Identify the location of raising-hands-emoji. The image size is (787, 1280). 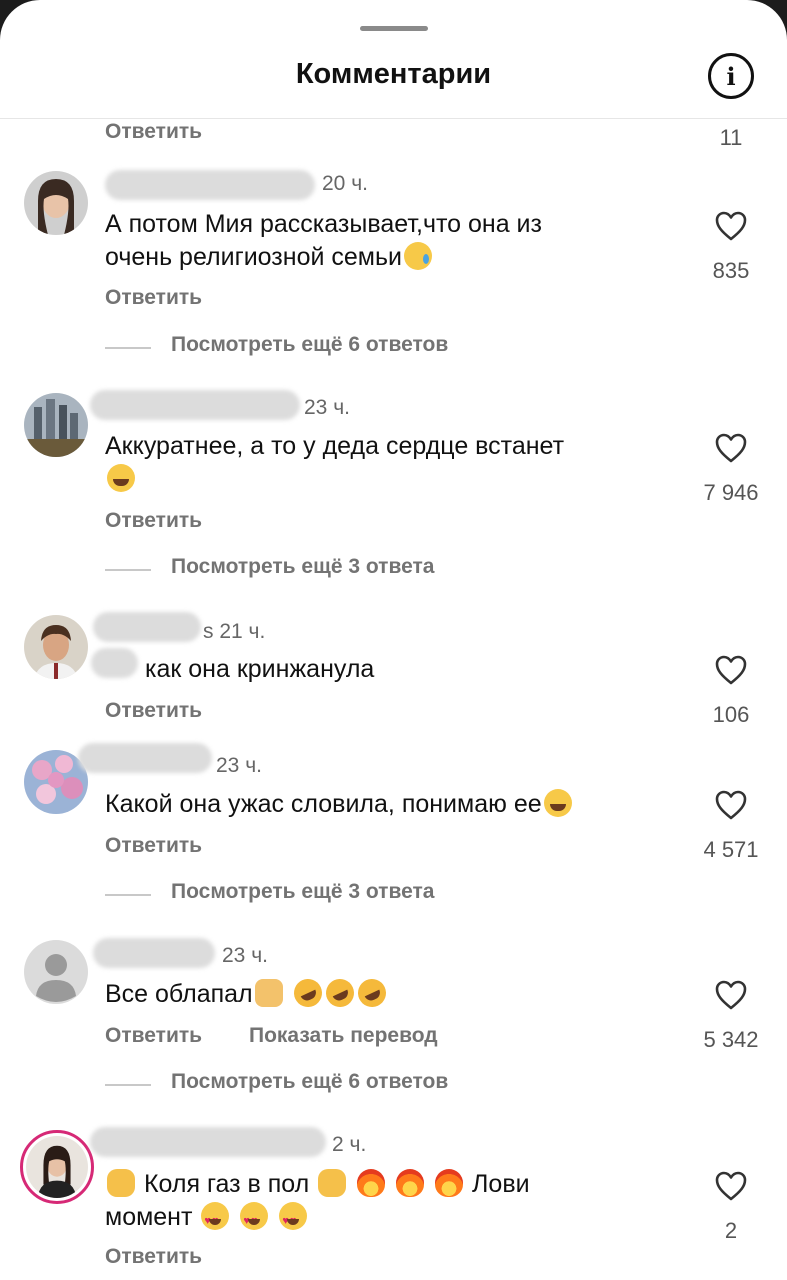
(121, 1183).